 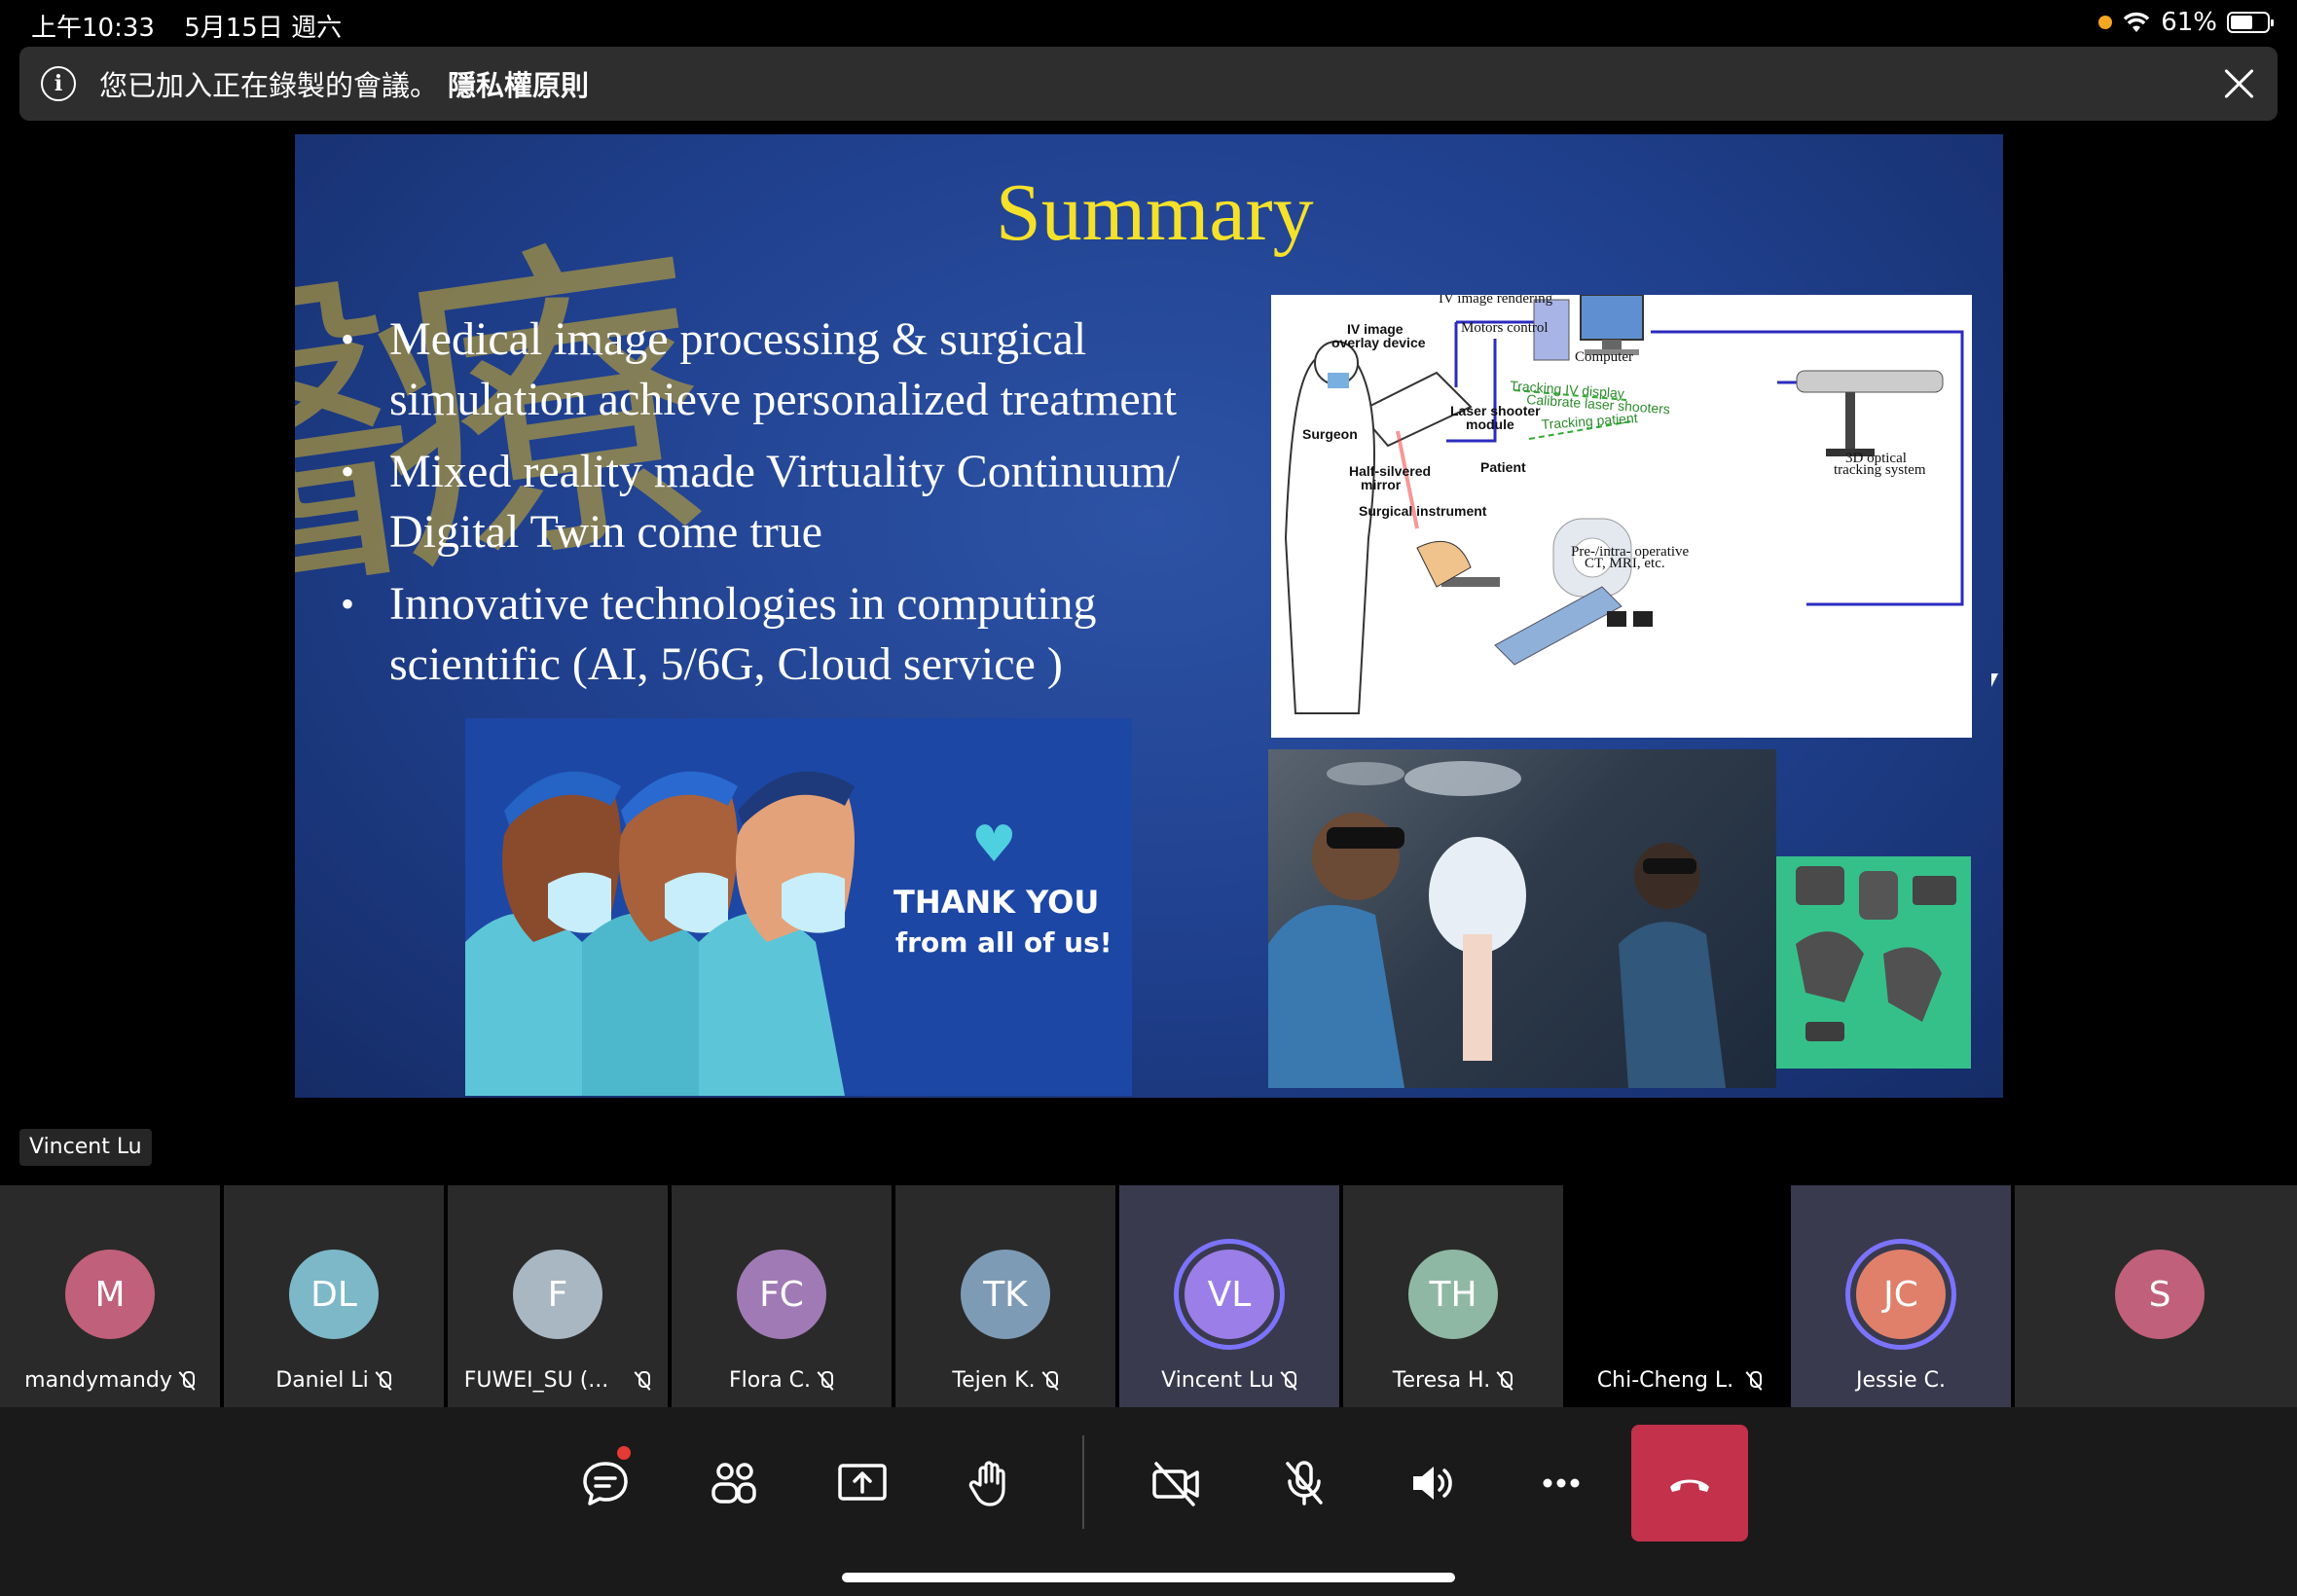 I want to click on mixed-reality-photo, so click(x=1522, y=919).